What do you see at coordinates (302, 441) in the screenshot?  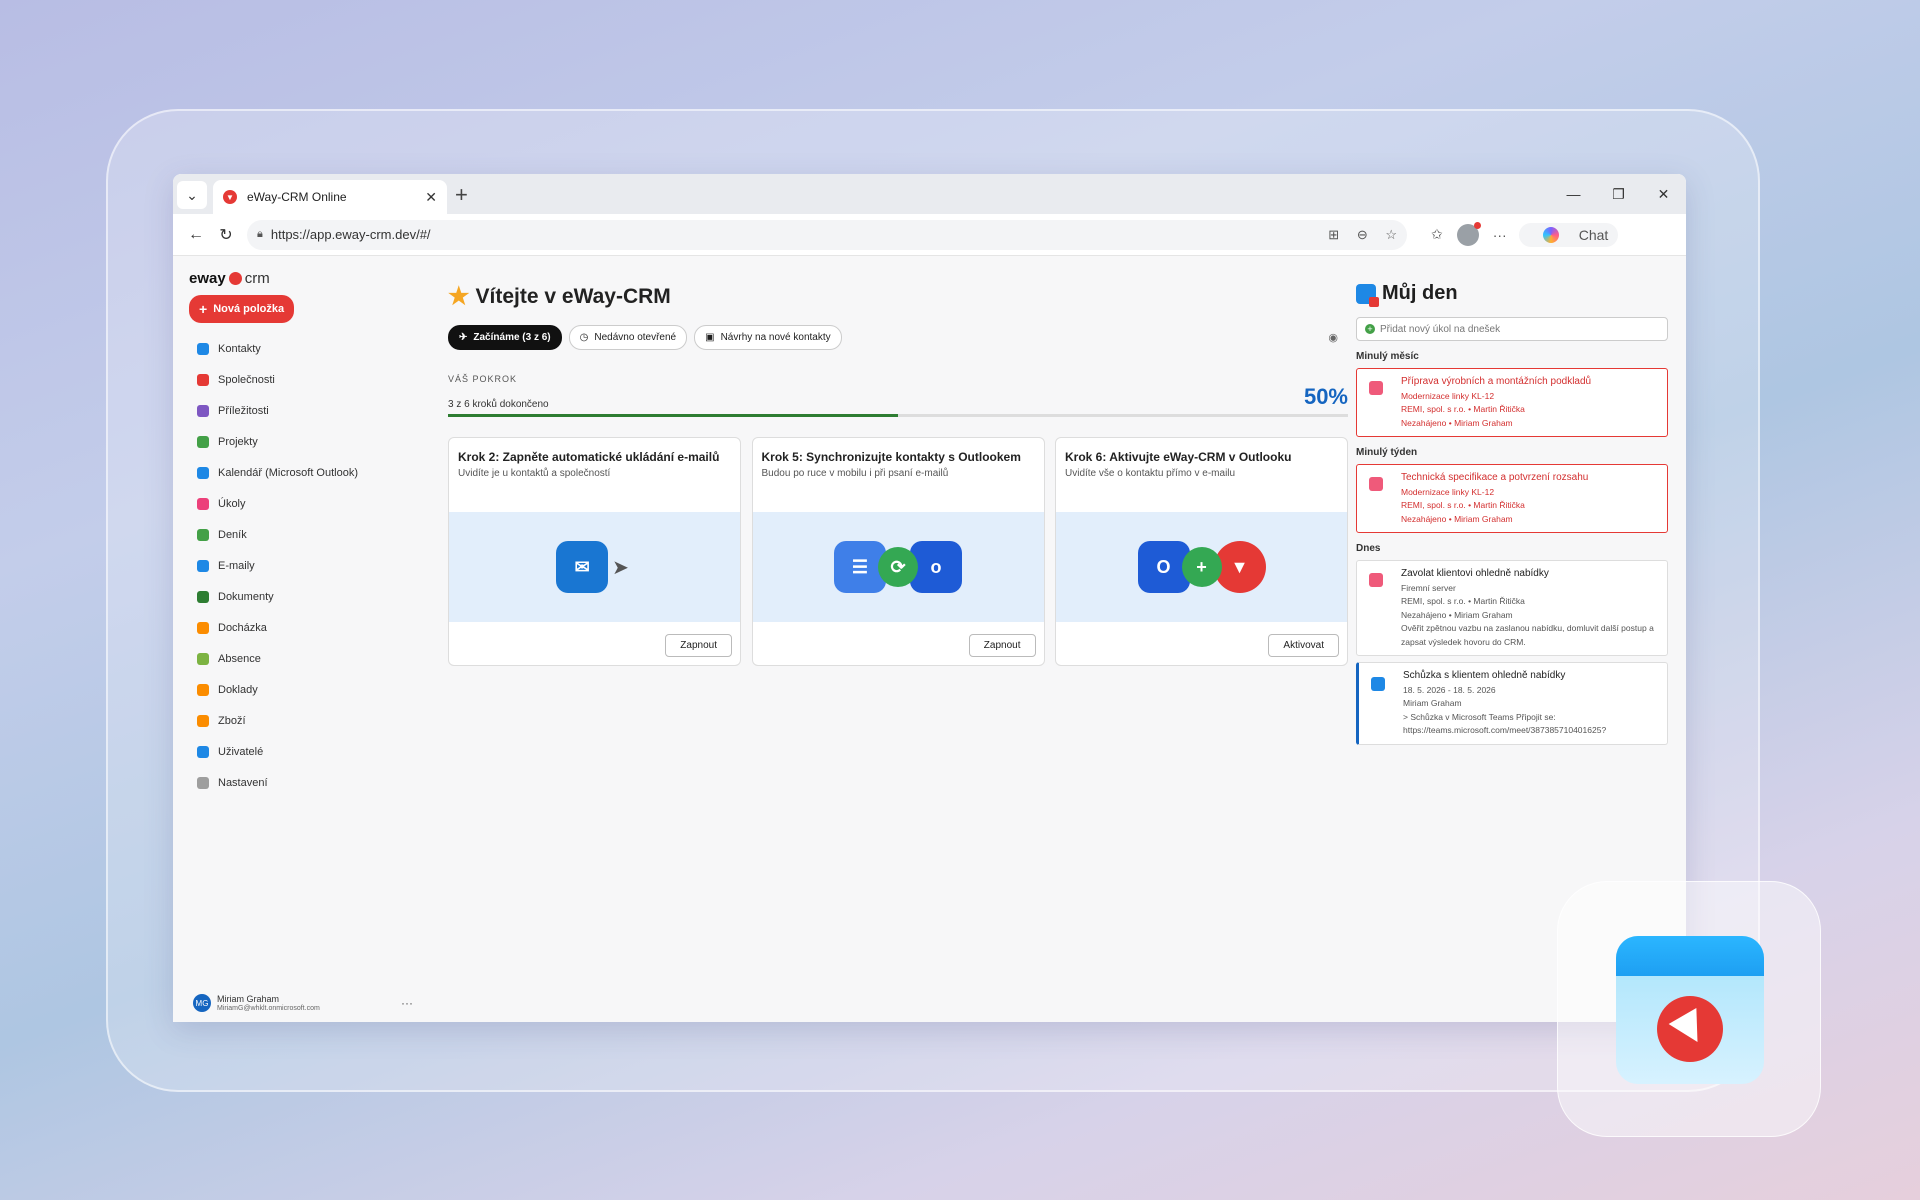 I see `sidebar-item: Projekty` at bounding box center [302, 441].